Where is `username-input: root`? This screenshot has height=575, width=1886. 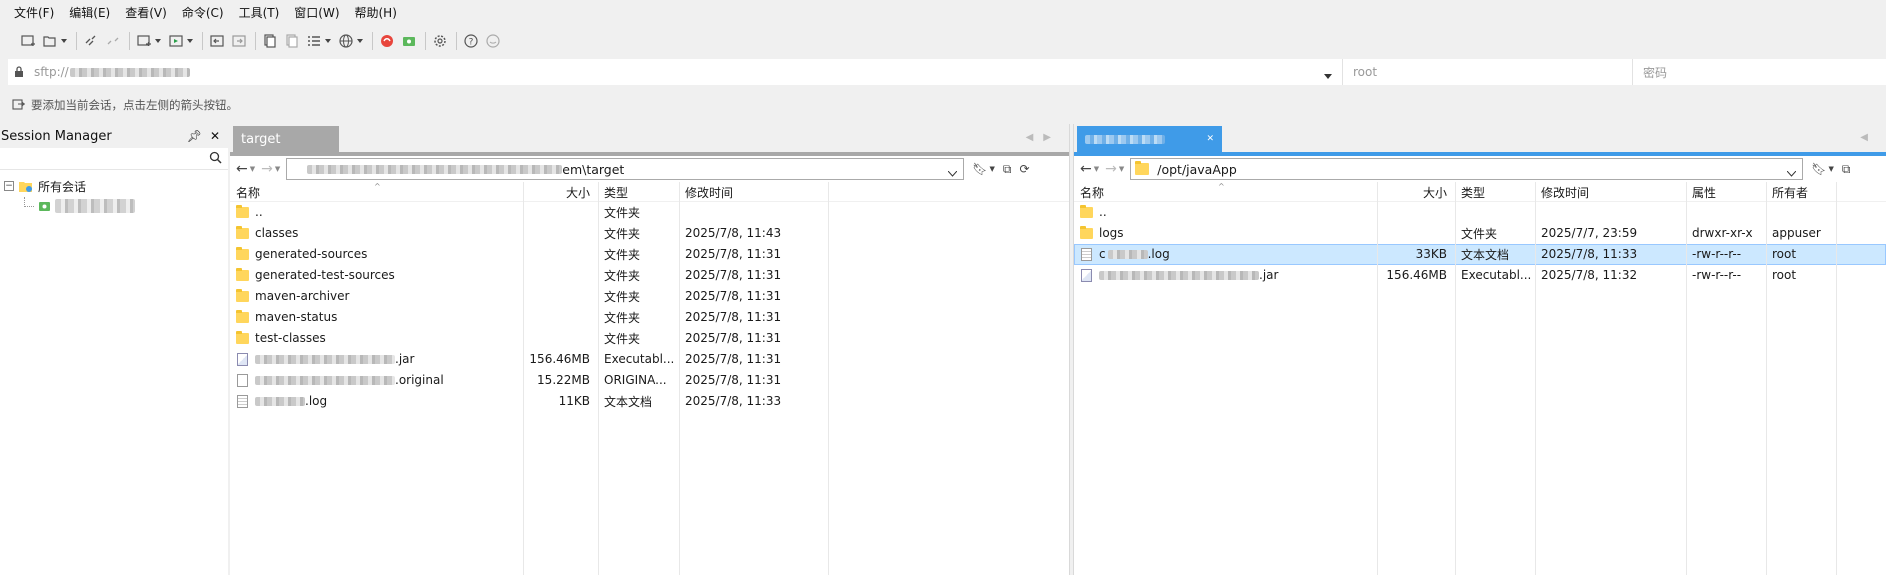
username-input: root is located at coordinates (1488, 72).